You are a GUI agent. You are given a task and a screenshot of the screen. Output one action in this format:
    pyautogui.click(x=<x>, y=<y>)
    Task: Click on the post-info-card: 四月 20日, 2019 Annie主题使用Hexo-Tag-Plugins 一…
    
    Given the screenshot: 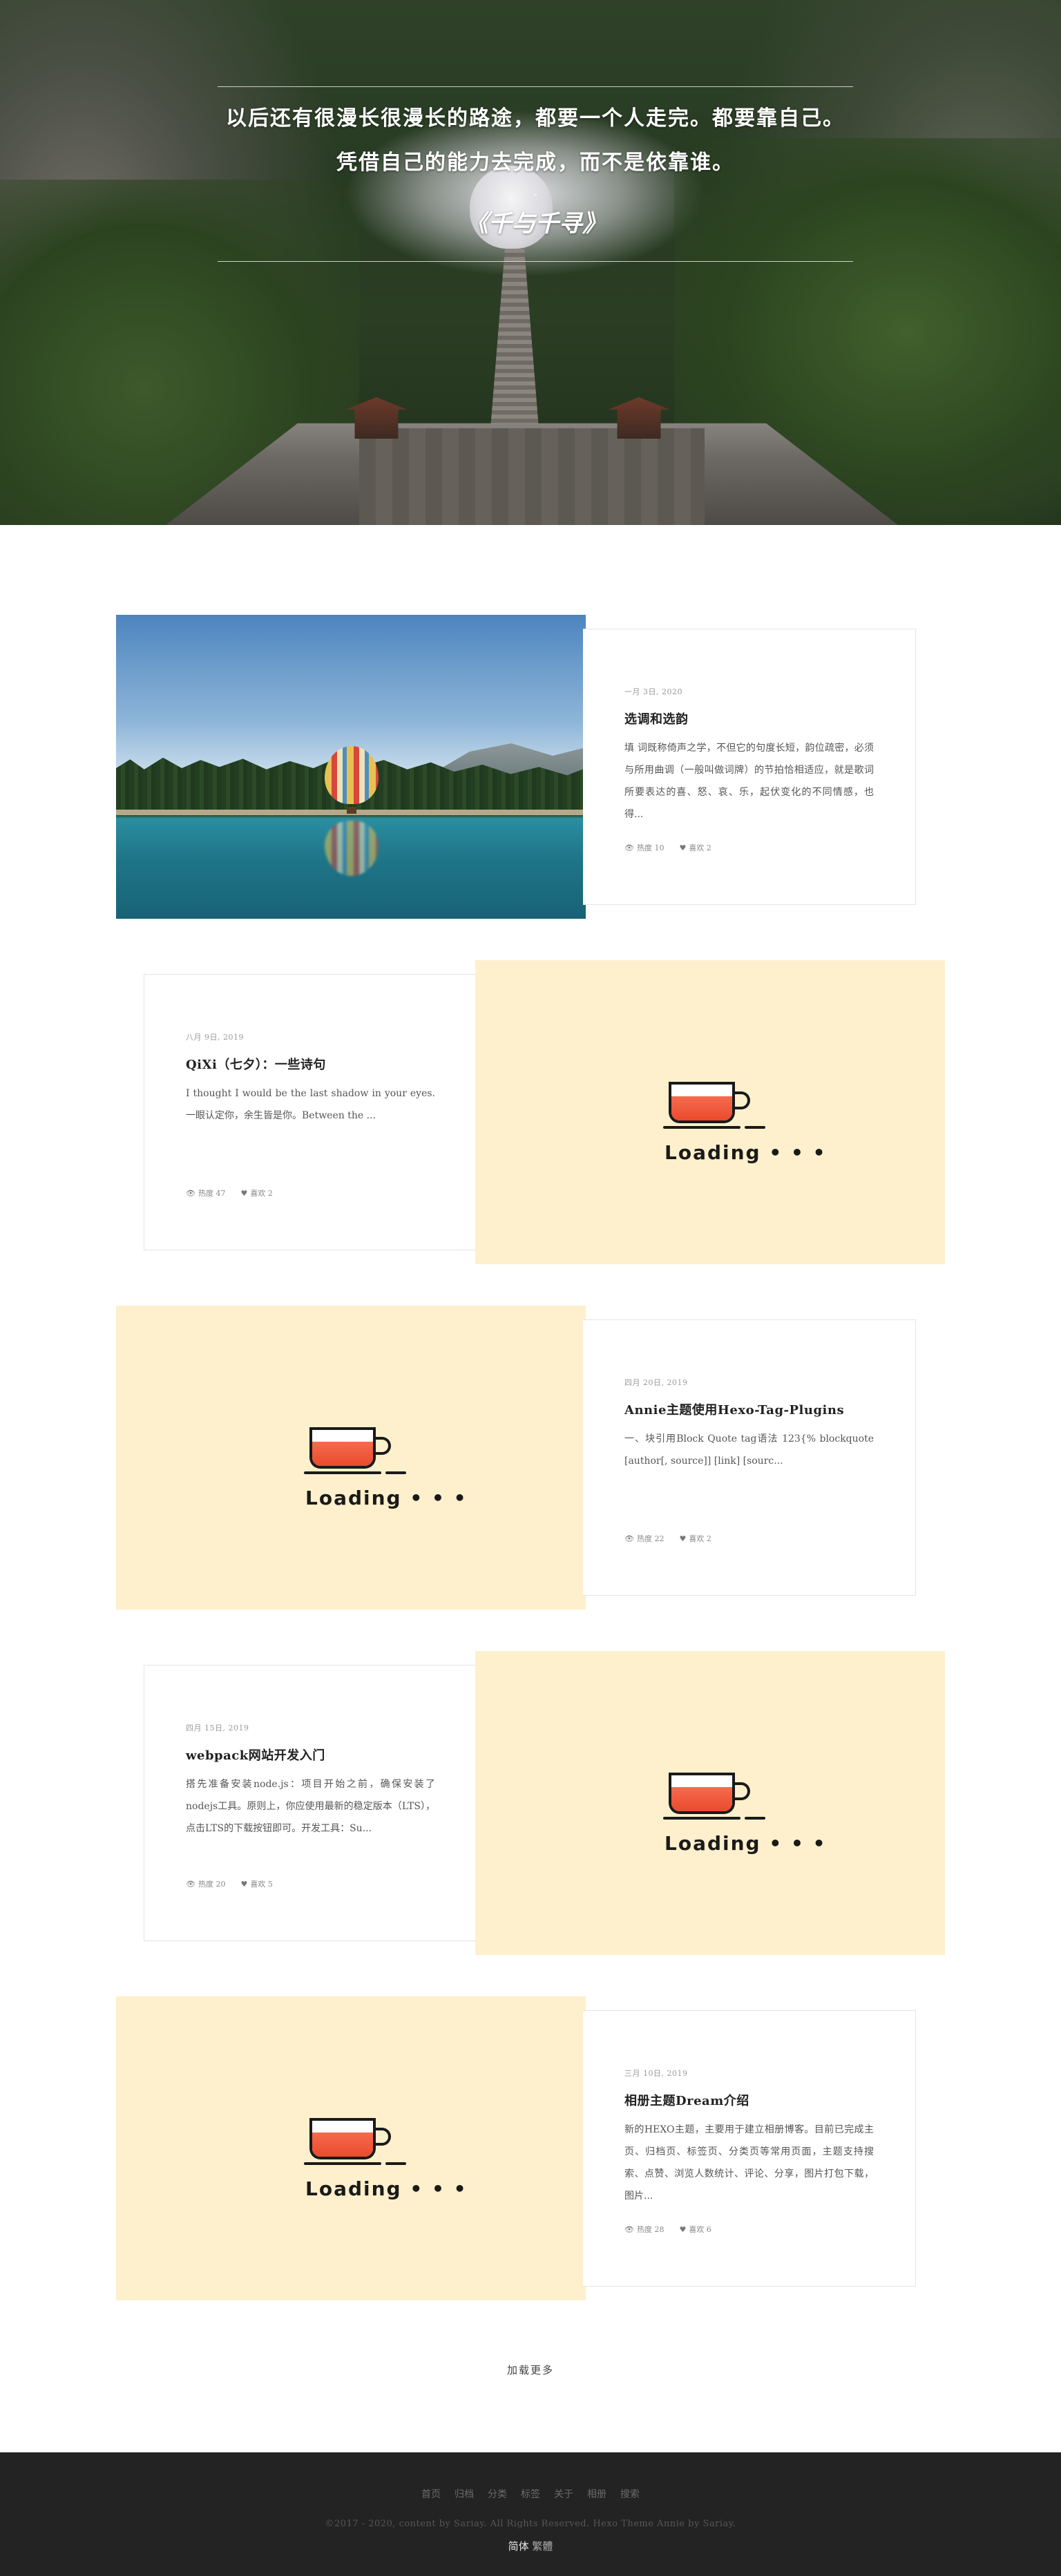 What is the action you would take?
    pyautogui.click(x=749, y=1457)
    